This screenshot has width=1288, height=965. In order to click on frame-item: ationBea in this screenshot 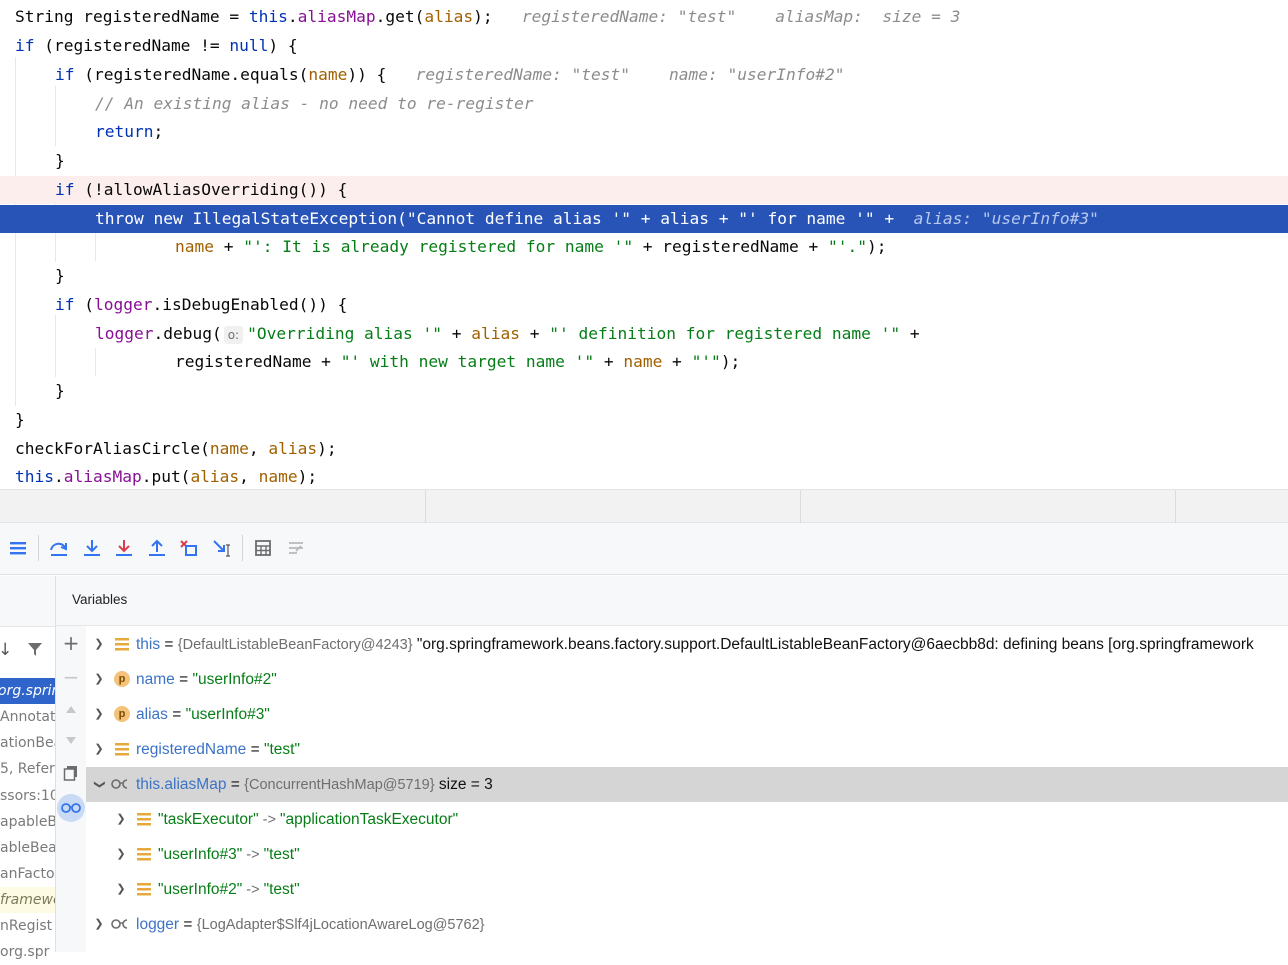, I will do `click(27, 743)`.